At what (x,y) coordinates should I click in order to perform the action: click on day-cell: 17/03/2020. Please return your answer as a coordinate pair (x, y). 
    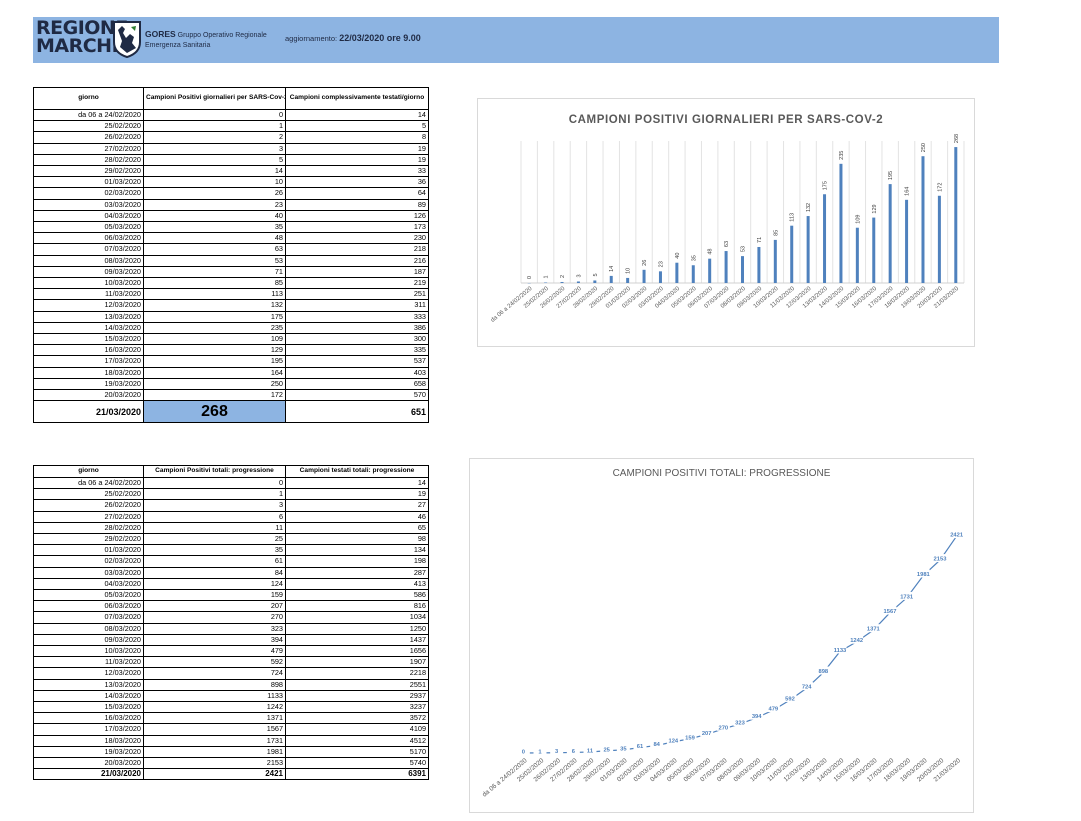
    Looking at the image, I should click on (88, 729).